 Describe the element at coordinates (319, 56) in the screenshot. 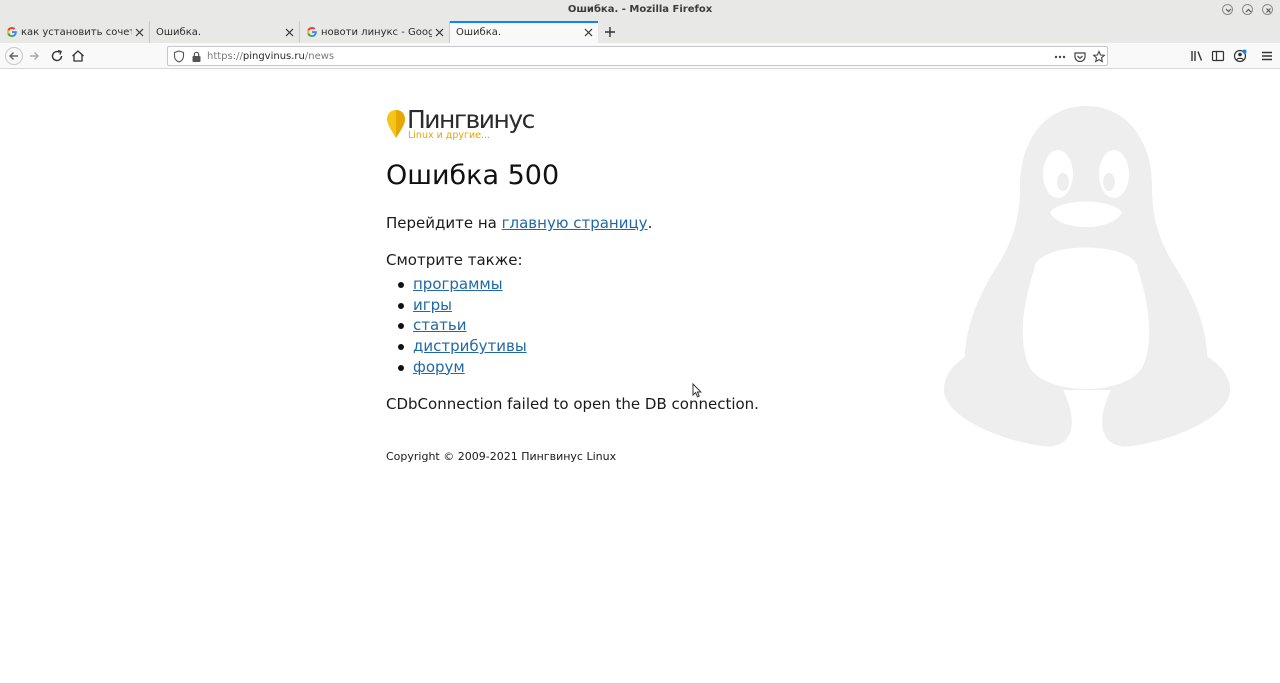

I see `url-path: /news` at that location.